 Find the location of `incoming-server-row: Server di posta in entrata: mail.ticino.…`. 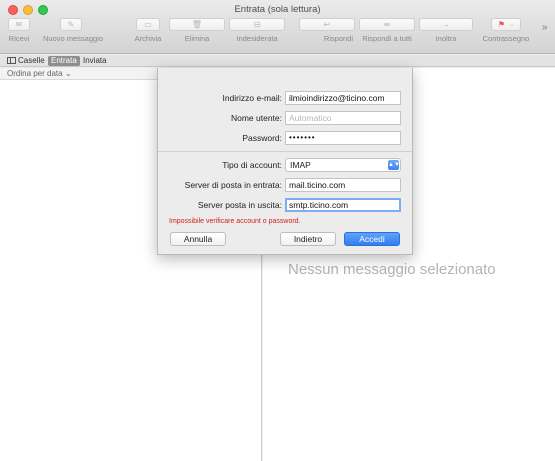

incoming-server-row: Server di posta in entrata: mail.ticino.… is located at coordinates (286, 185).